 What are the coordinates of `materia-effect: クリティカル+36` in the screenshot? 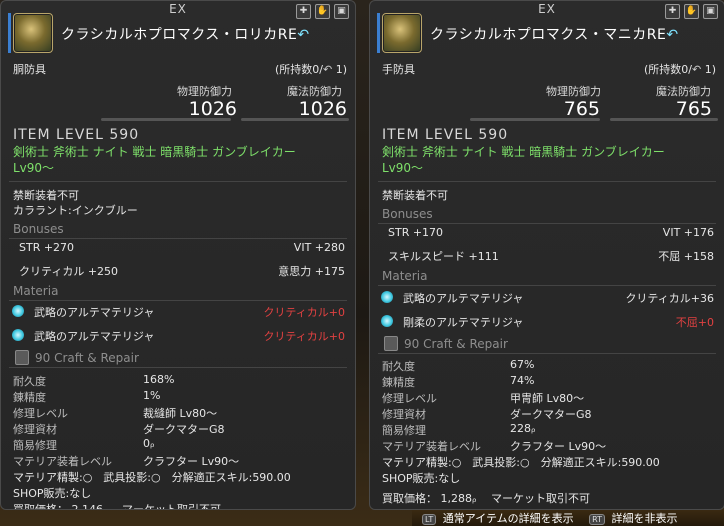 It's located at (669, 298).